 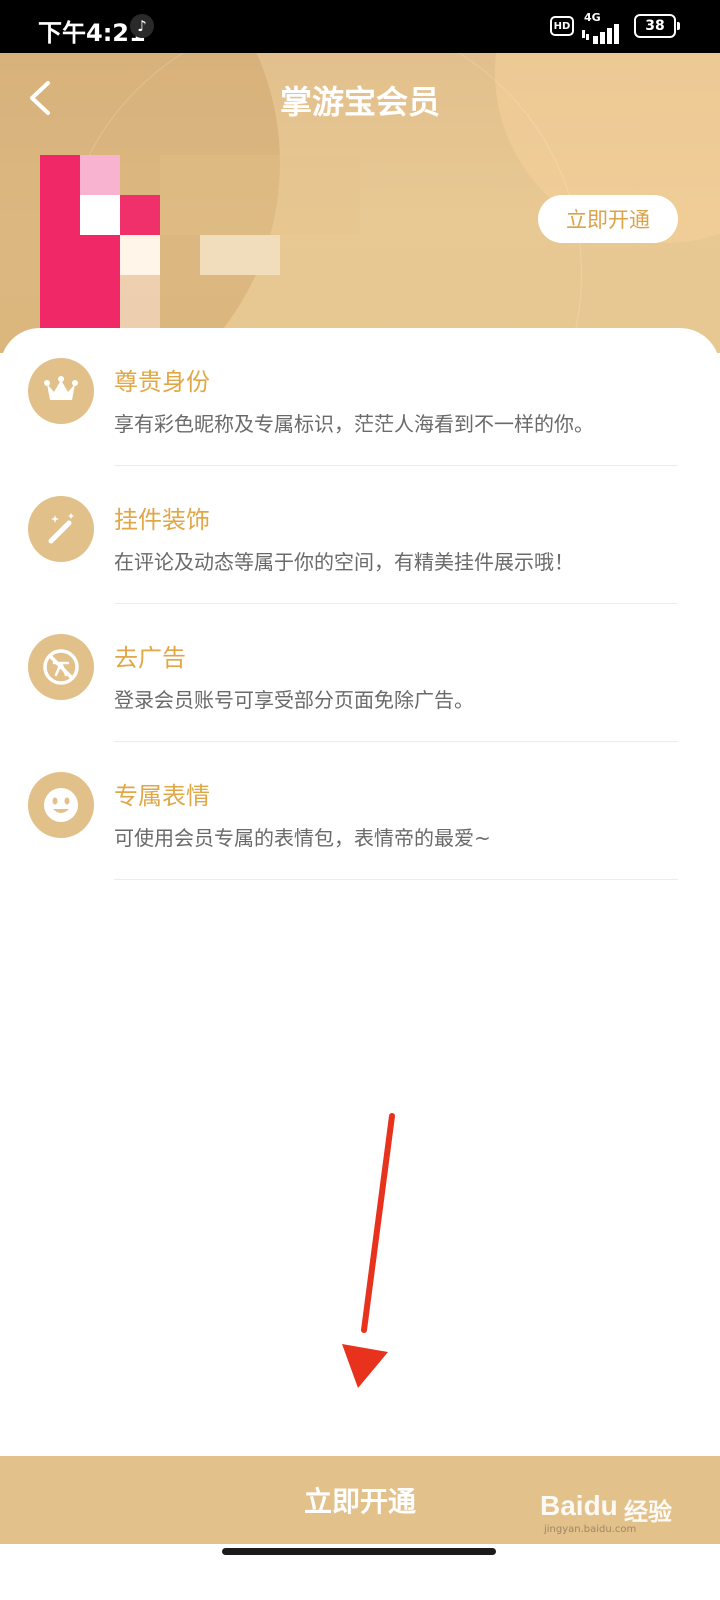 What do you see at coordinates (359, 1551) in the screenshot?
I see `home-indicator` at bounding box center [359, 1551].